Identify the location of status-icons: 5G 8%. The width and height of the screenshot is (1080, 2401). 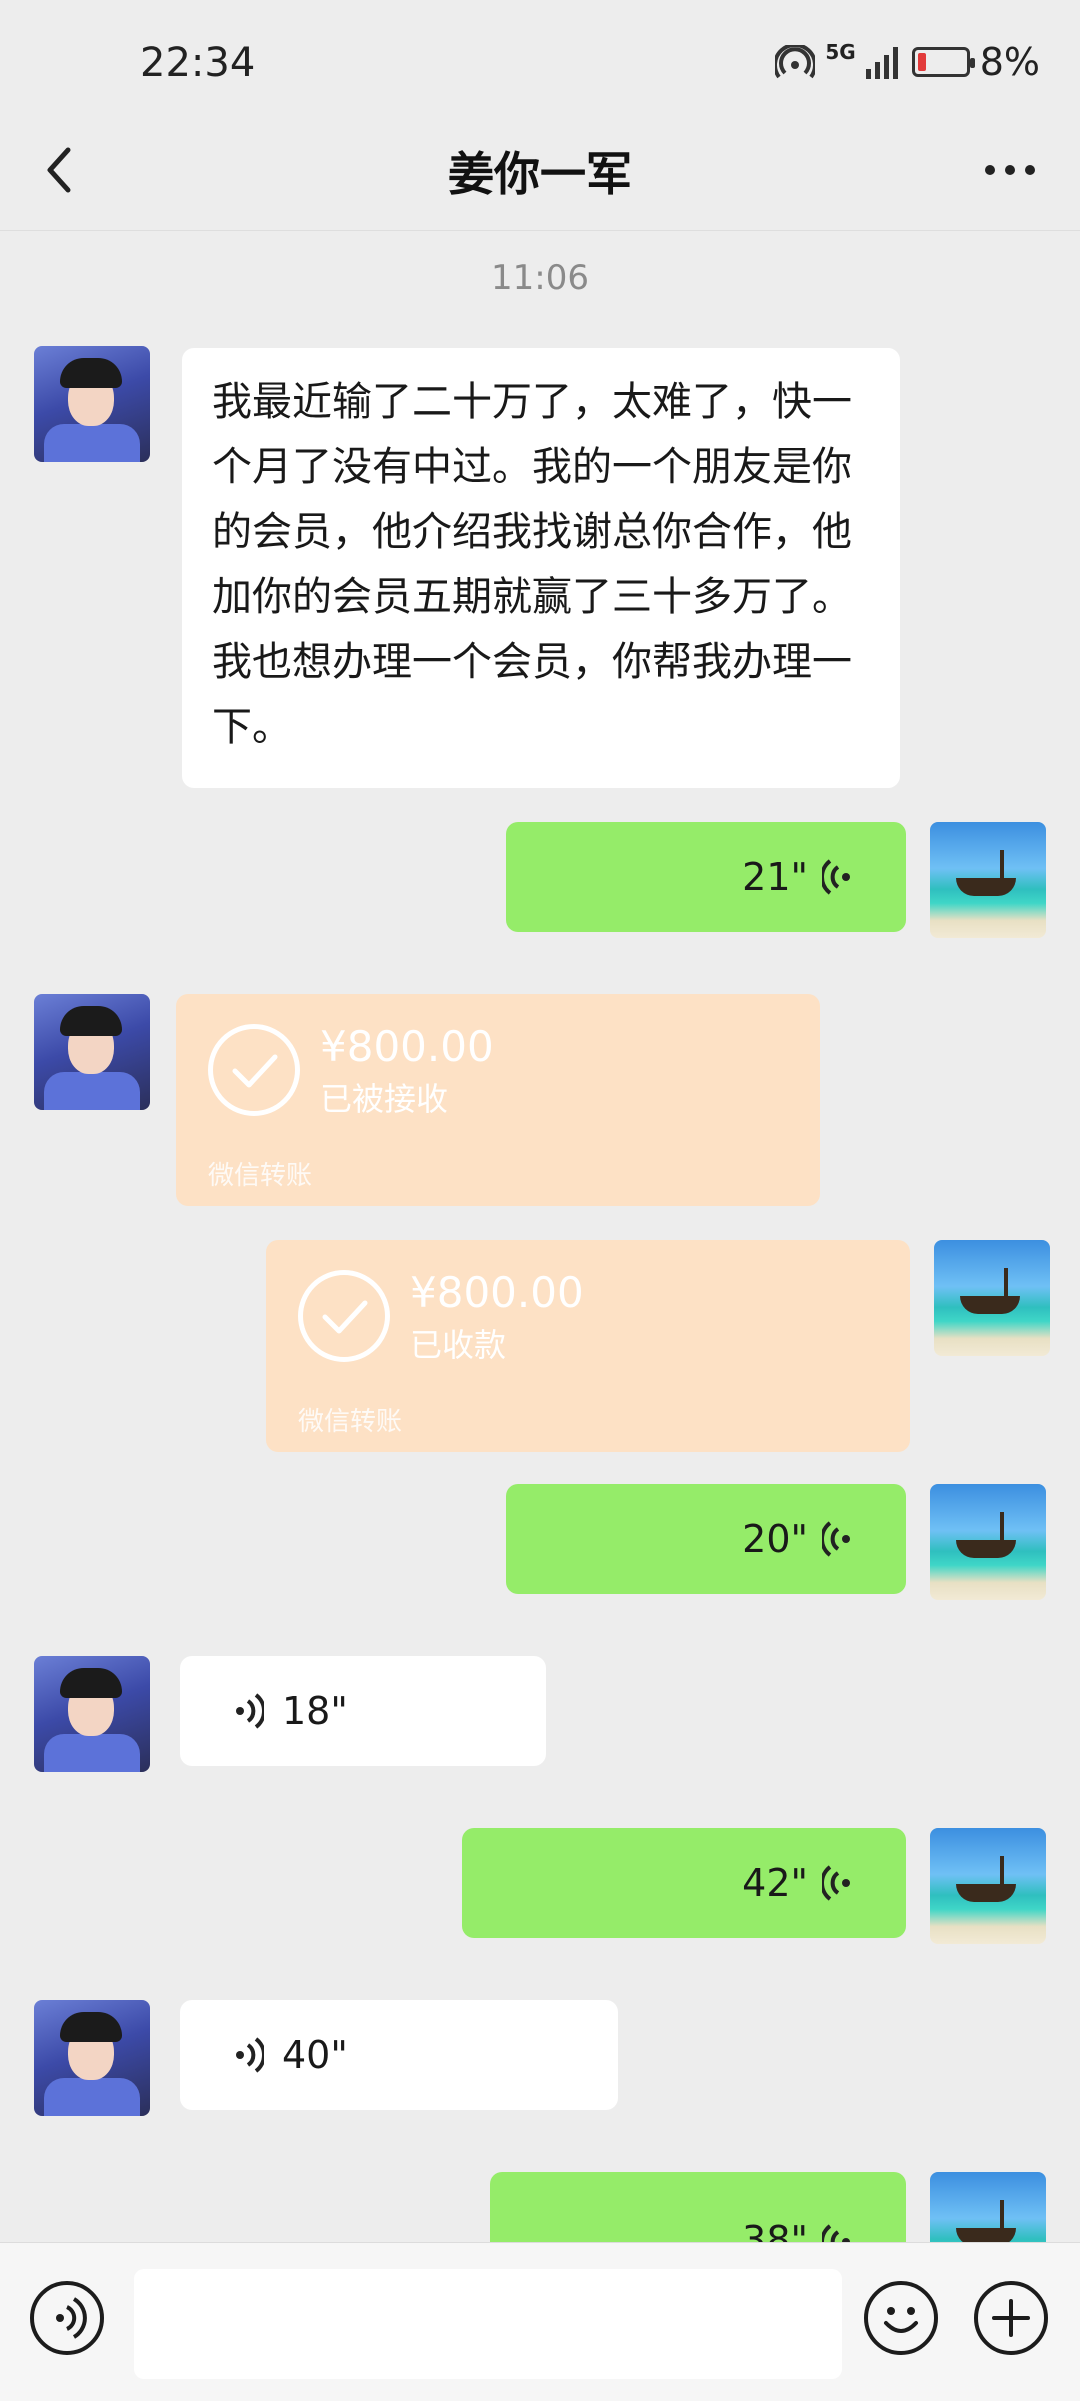
(907, 62).